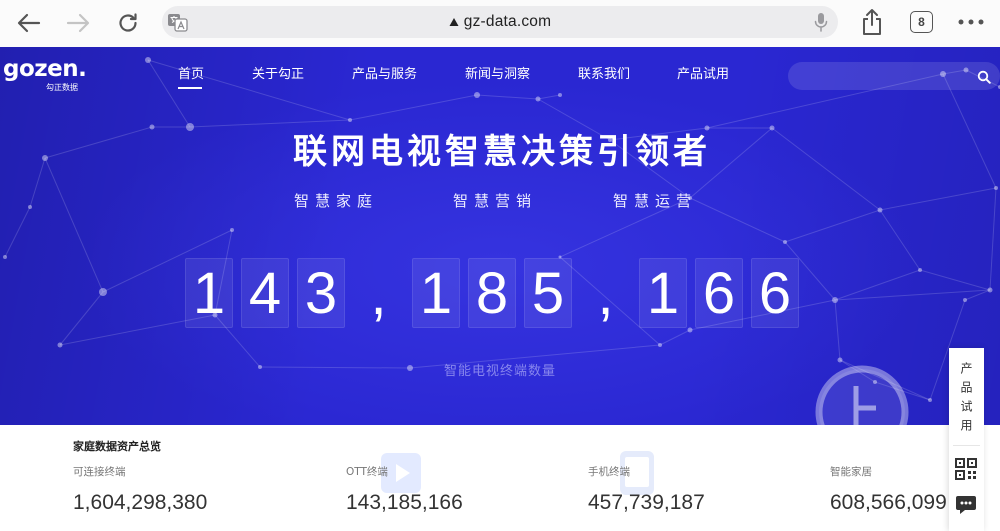 This screenshot has height=531, width=1000. Describe the element at coordinates (703, 75) in the screenshot. I see `nav-item-trial: 产品试用` at that location.